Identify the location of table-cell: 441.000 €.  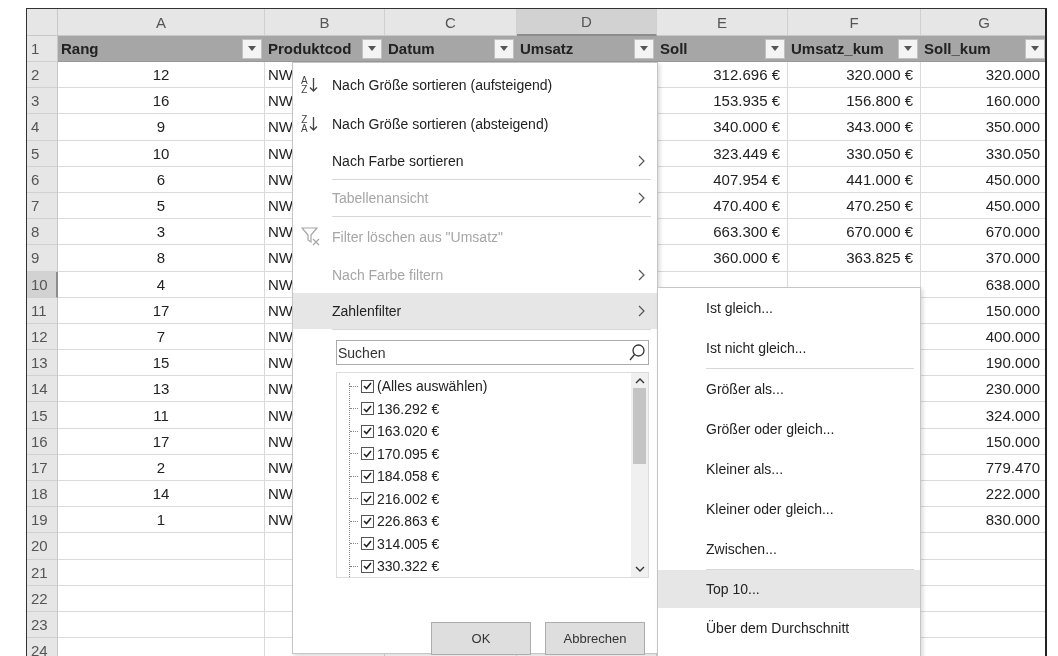
(854, 179).